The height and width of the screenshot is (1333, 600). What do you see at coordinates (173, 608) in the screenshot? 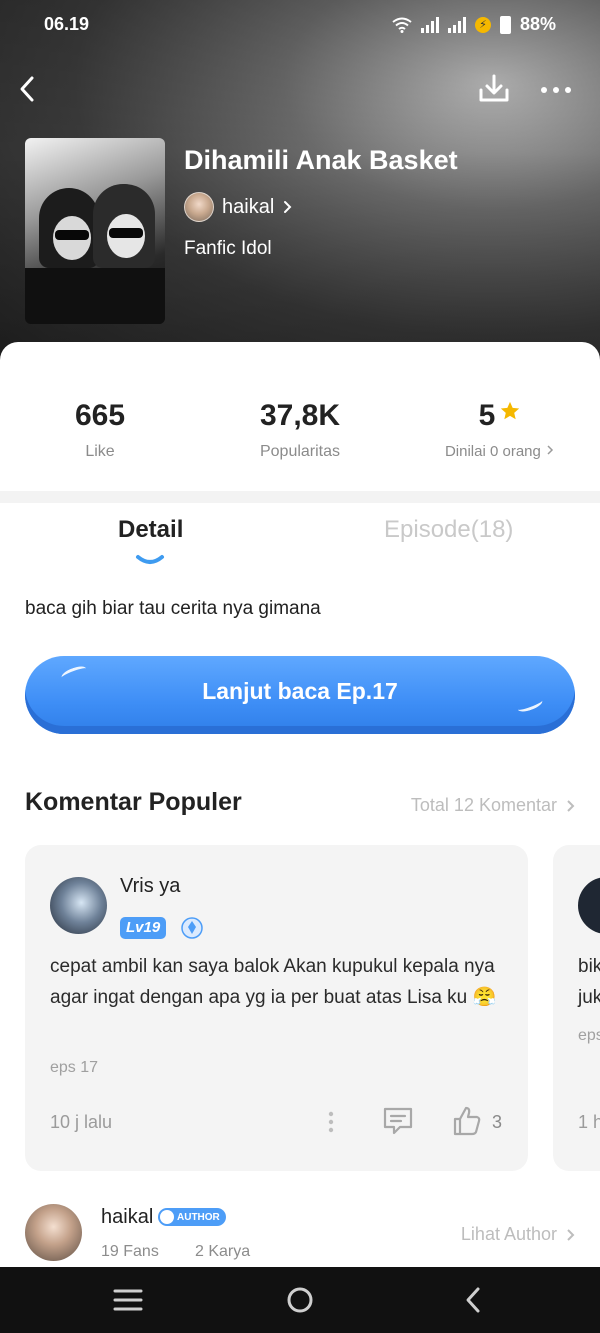
I see `story-description: baca gih biar tau cerita nya gimana` at bounding box center [173, 608].